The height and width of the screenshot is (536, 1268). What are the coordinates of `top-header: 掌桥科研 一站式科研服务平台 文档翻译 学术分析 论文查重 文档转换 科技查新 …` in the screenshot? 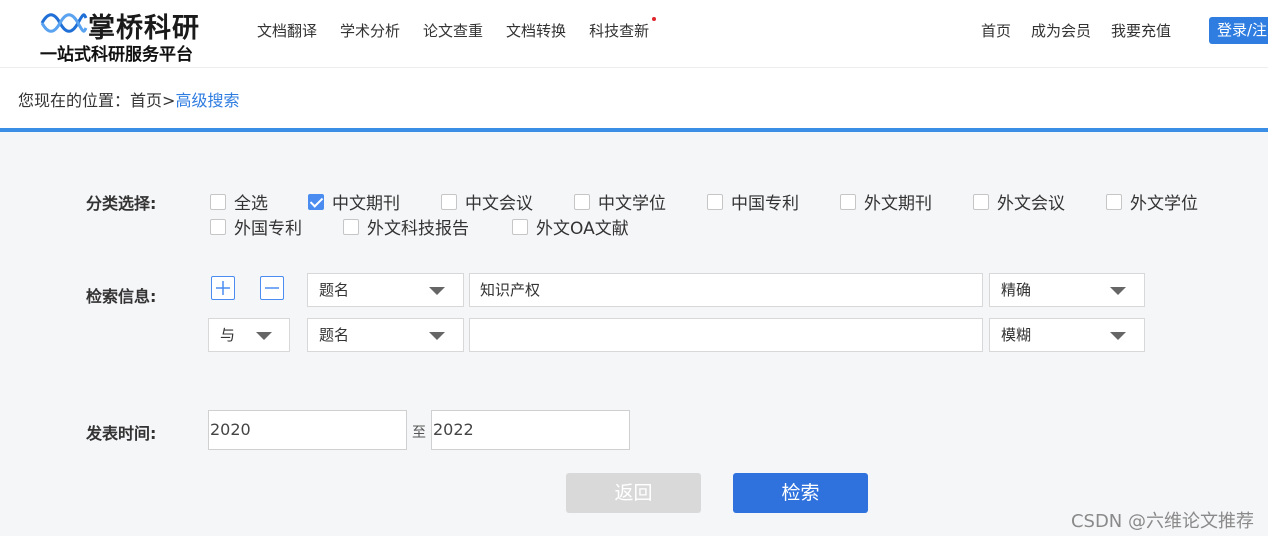 It's located at (634, 34).